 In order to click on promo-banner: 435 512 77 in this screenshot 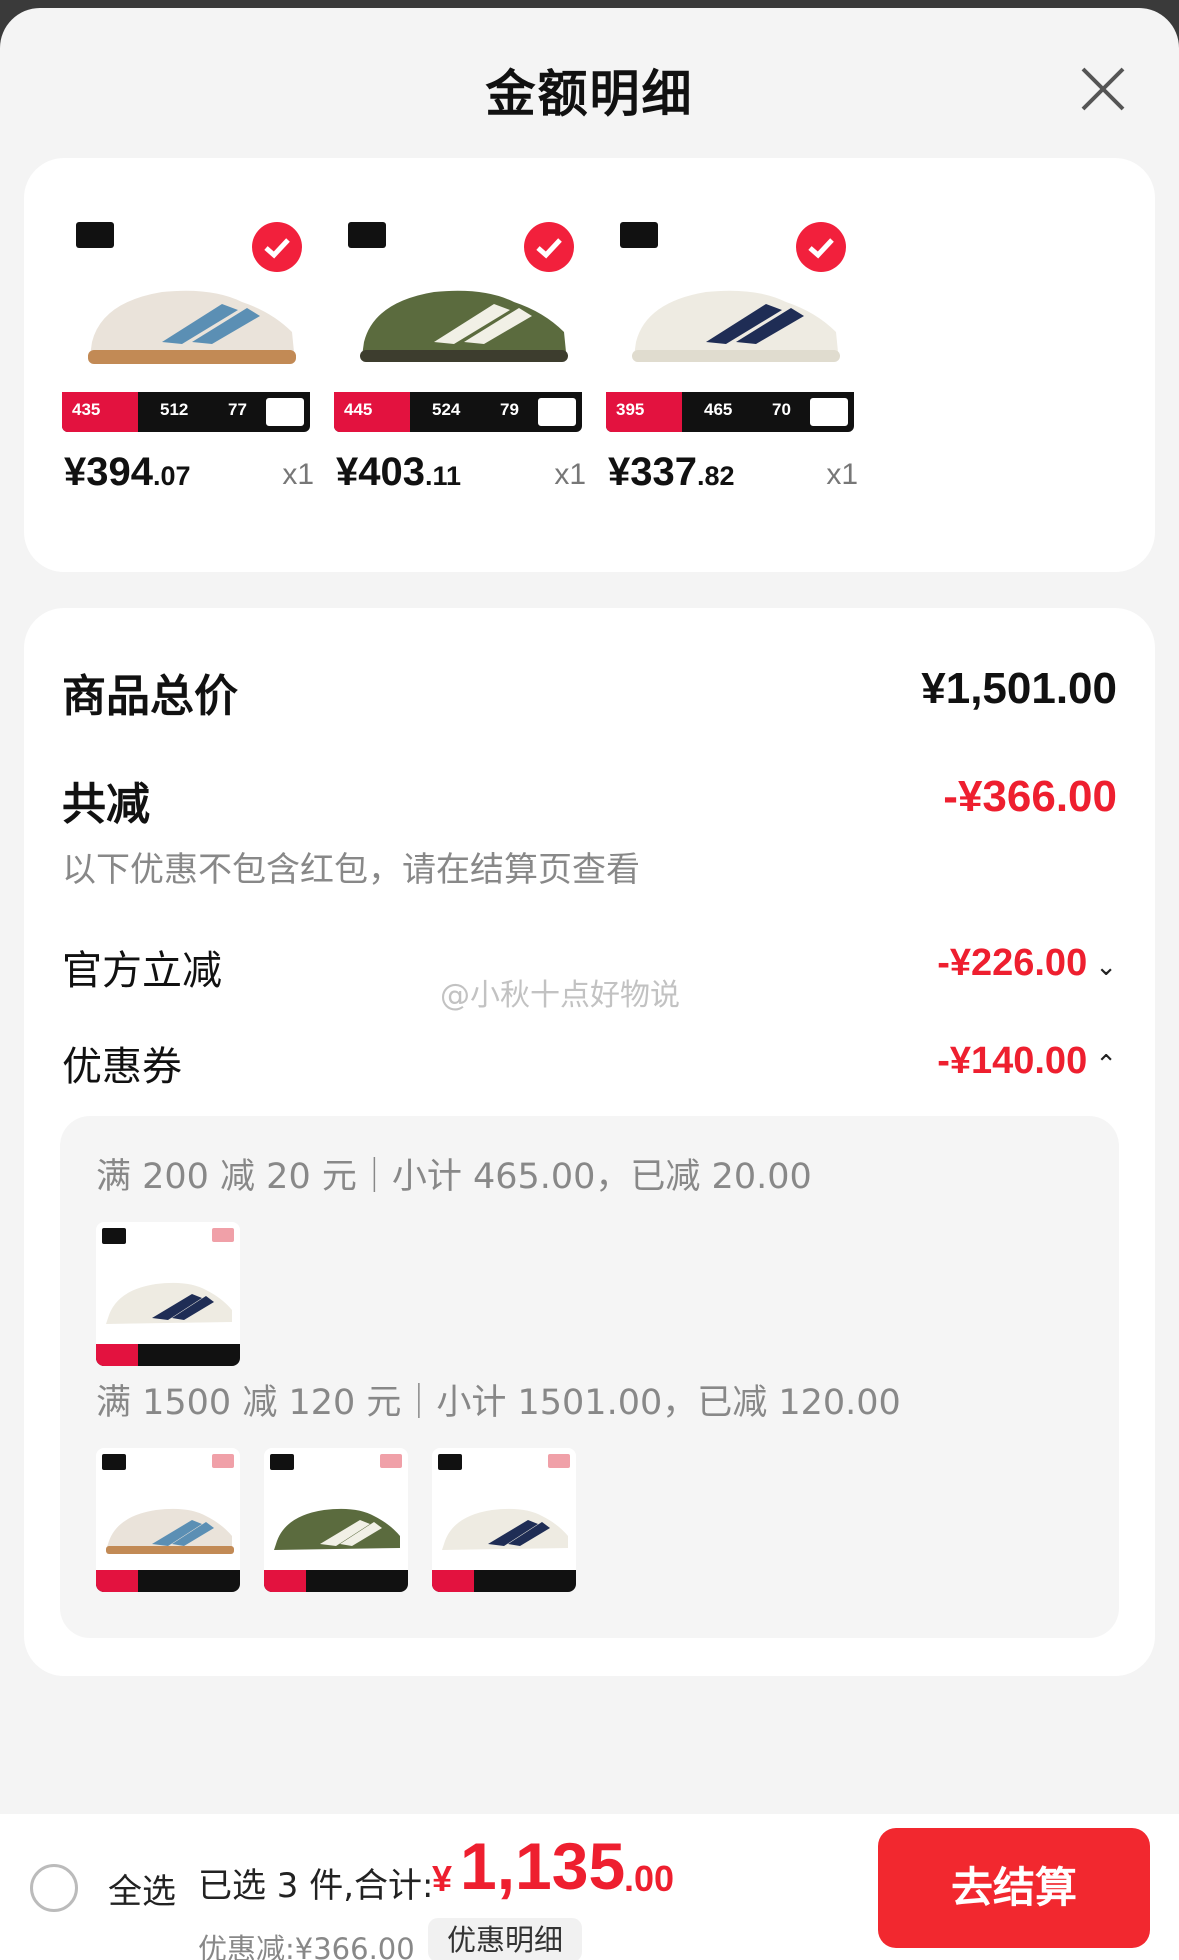, I will do `click(186, 412)`.